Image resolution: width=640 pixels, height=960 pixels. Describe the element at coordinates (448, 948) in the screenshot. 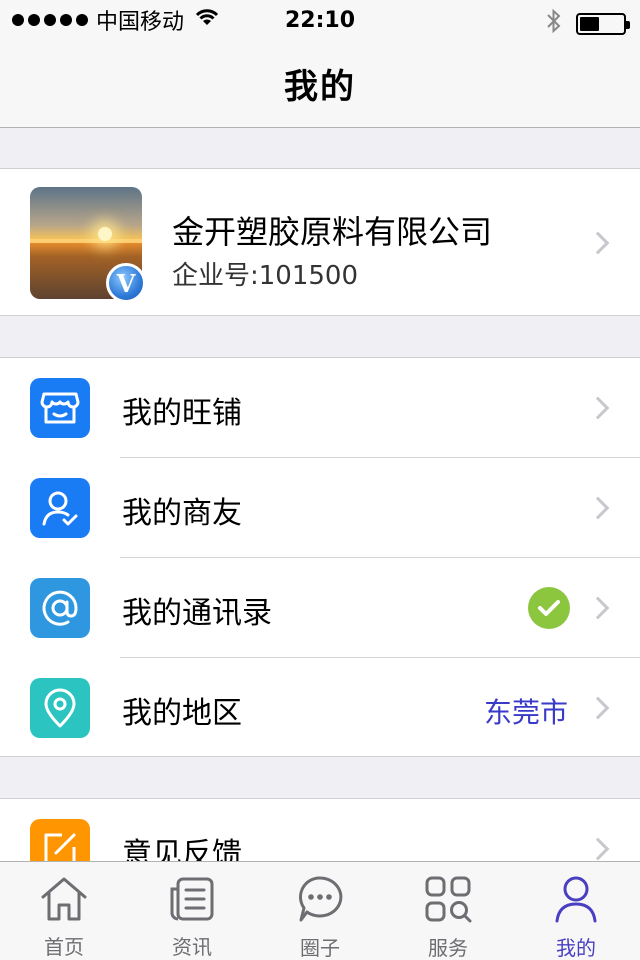

I see `tab-label: 服务` at that location.